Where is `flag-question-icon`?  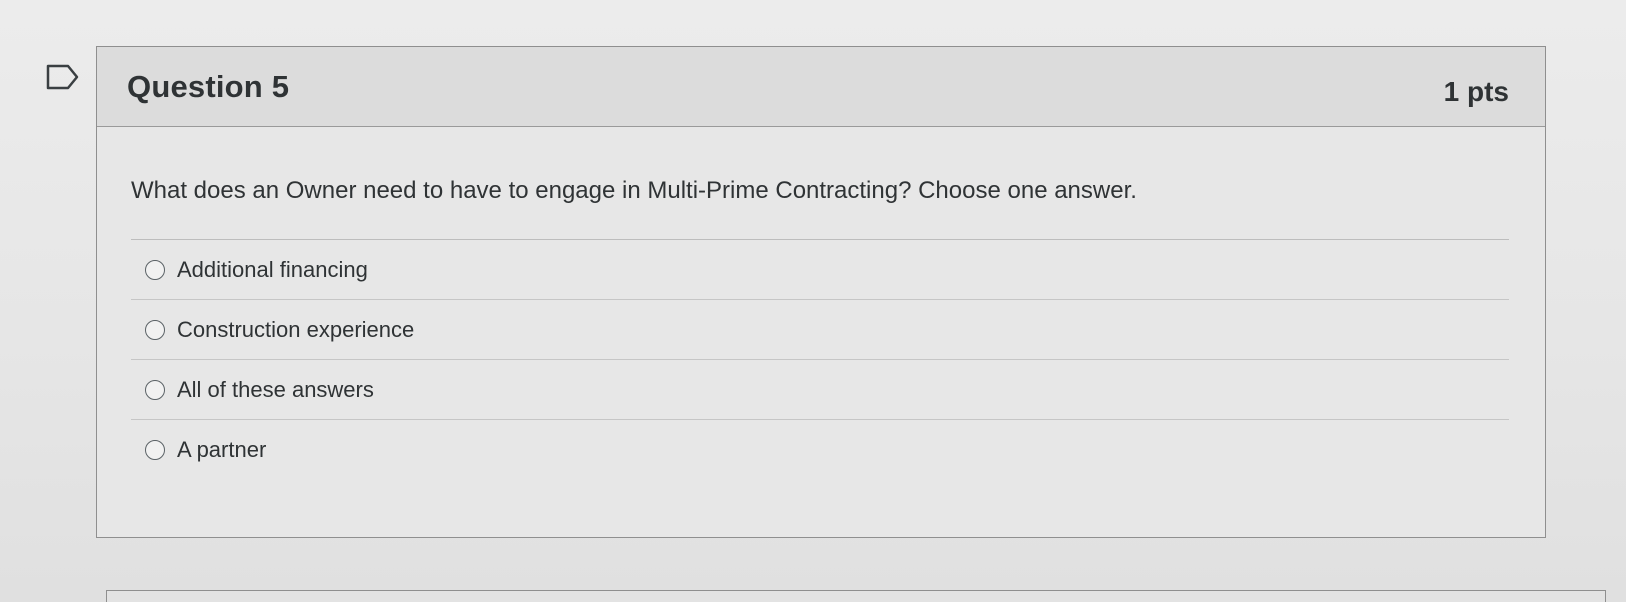 flag-question-icon is located at coordinates (63, 77).